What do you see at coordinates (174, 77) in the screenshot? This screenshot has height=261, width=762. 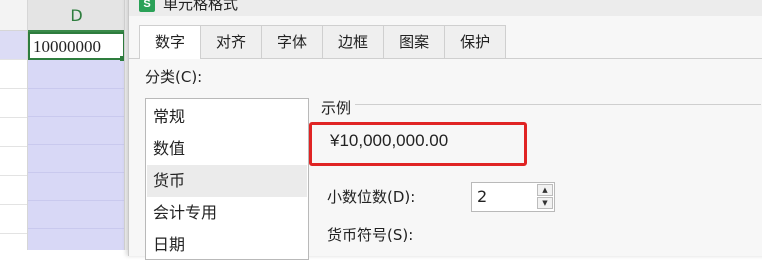 I see `category-label: 分类(C):` at bounding box center [174, 77].